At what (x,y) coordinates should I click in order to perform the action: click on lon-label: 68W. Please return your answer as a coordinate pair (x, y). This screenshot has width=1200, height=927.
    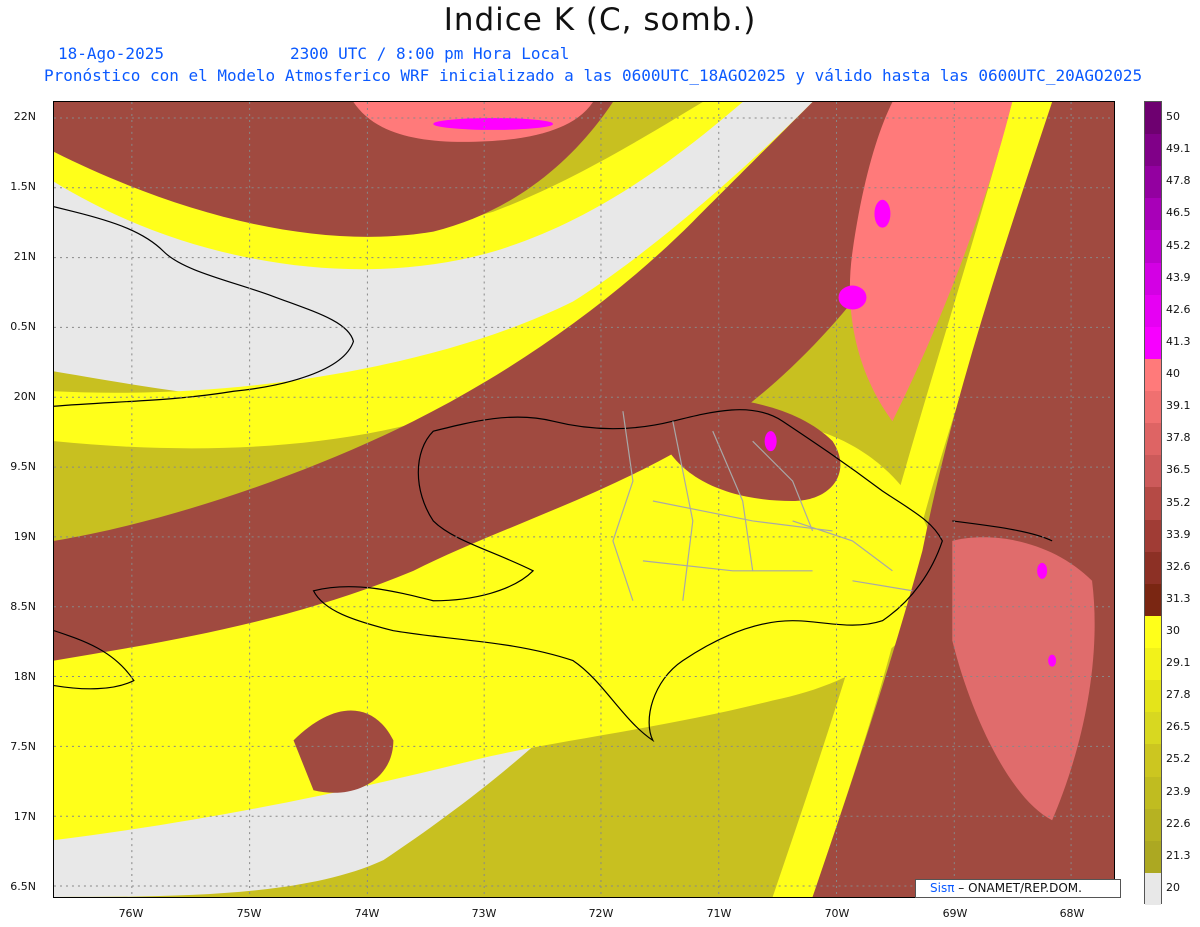
    Looking at the image, I should click on (1072, 913).